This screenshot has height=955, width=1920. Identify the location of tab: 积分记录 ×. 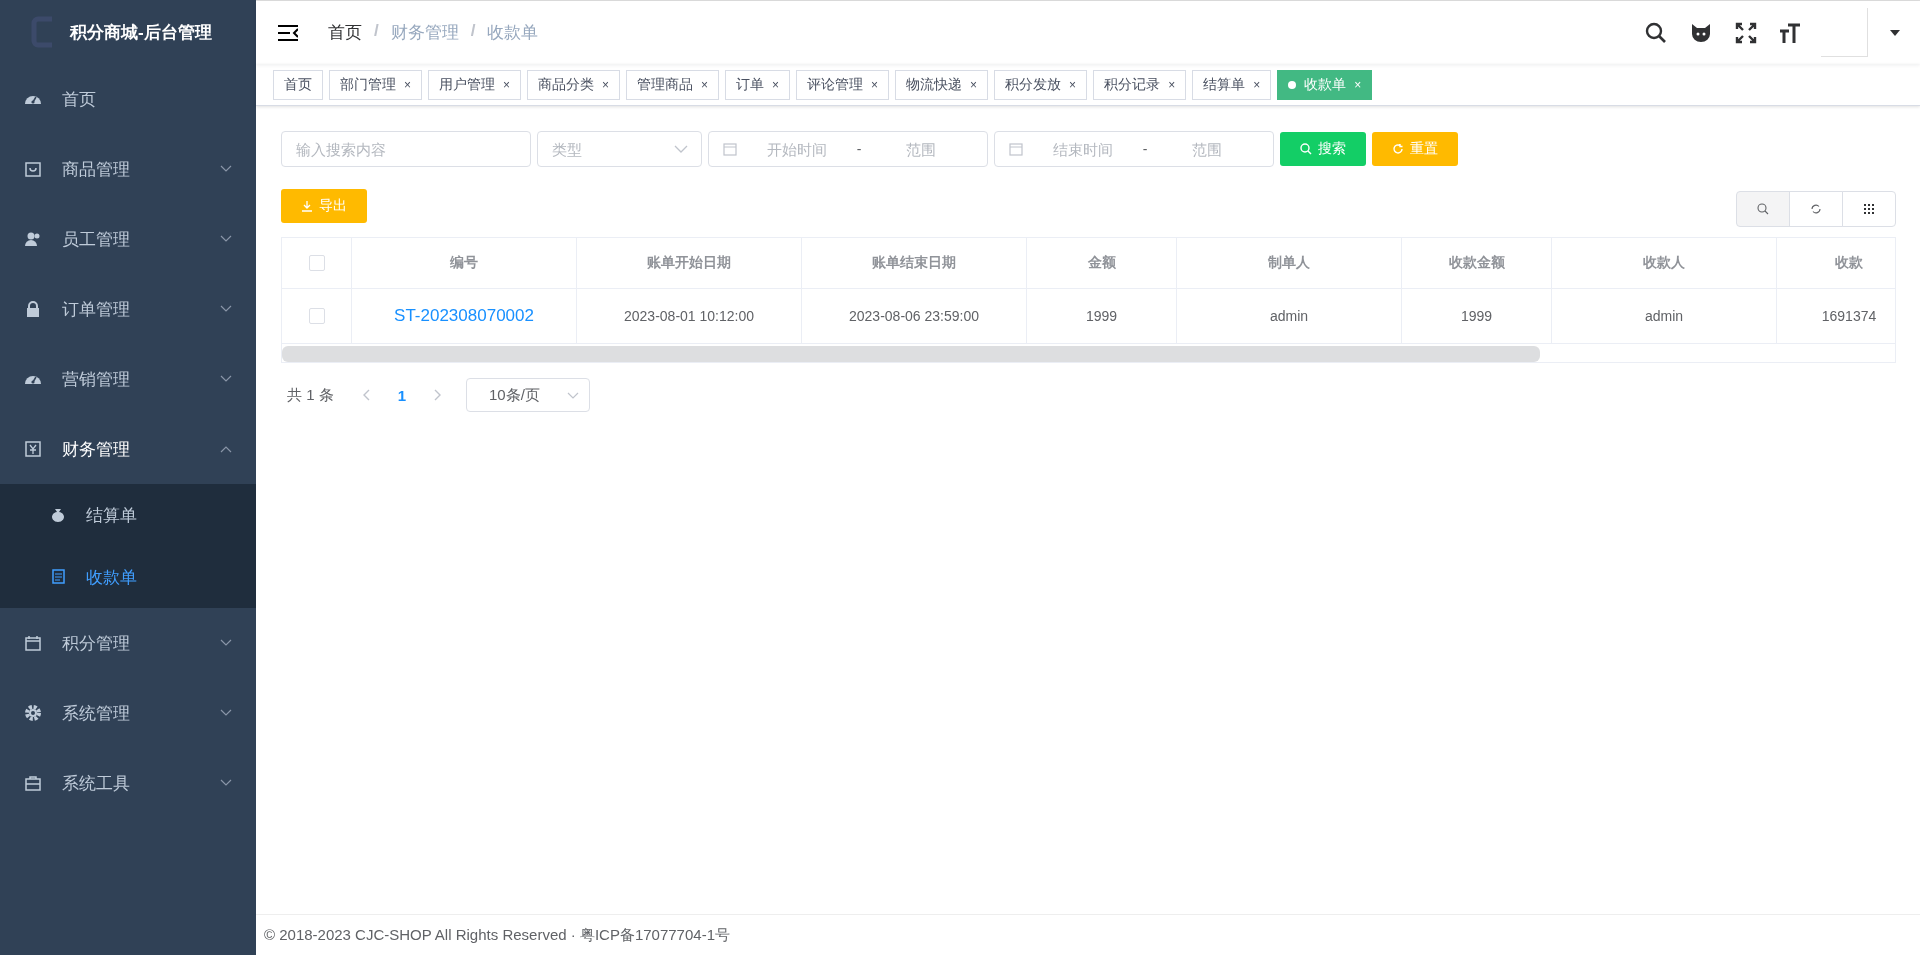
(1140, 84).